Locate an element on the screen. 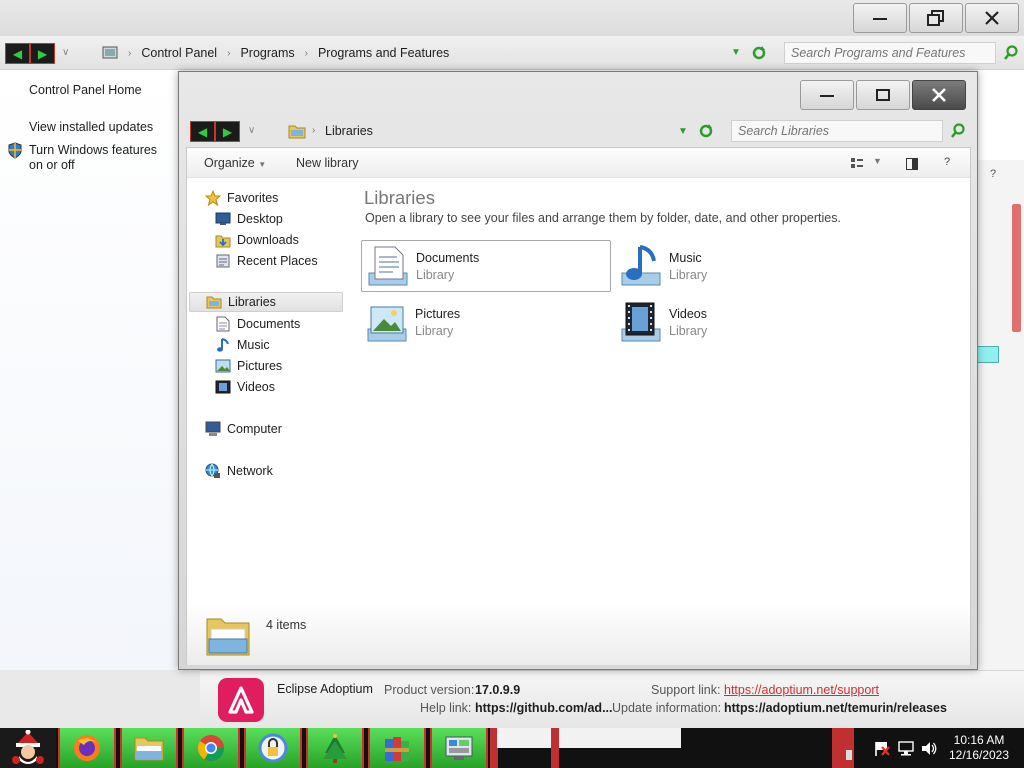  library-tile-pictures: Pictures Library is located at coordinates (486, 322).